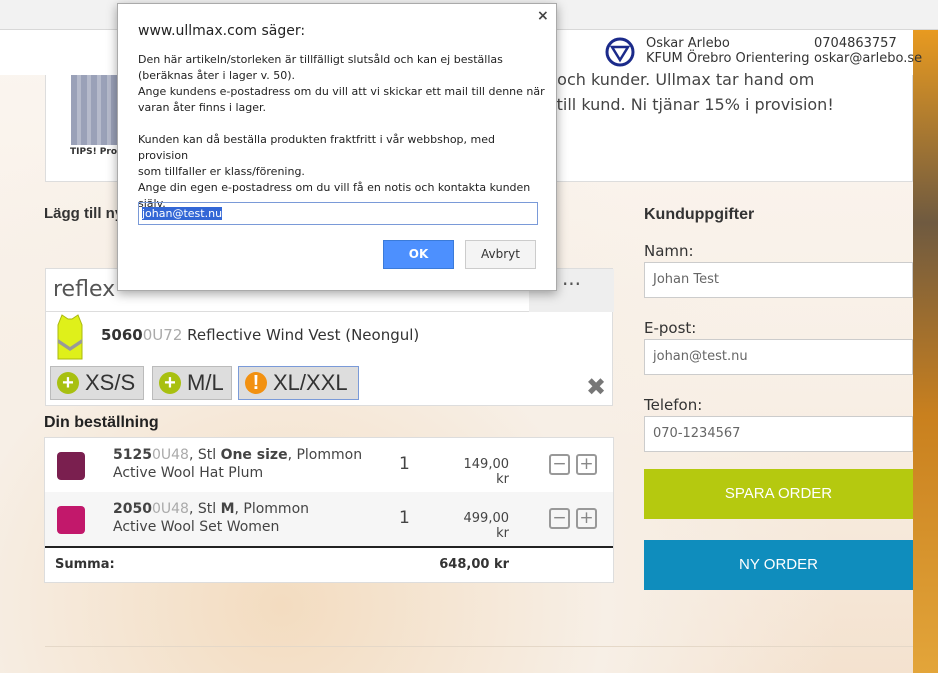 The width and height of the screenshot is (938, 673). Describe the element at coordinates (868, 58) in the screenshot. I see `contact-email: oskar@arlebo.se` at that location.